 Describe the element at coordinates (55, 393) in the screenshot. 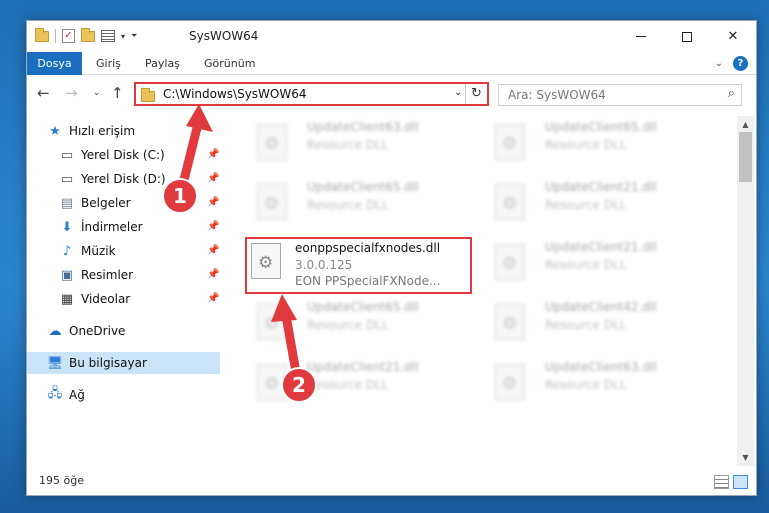

I see `network-icon: 🖧` at that location.